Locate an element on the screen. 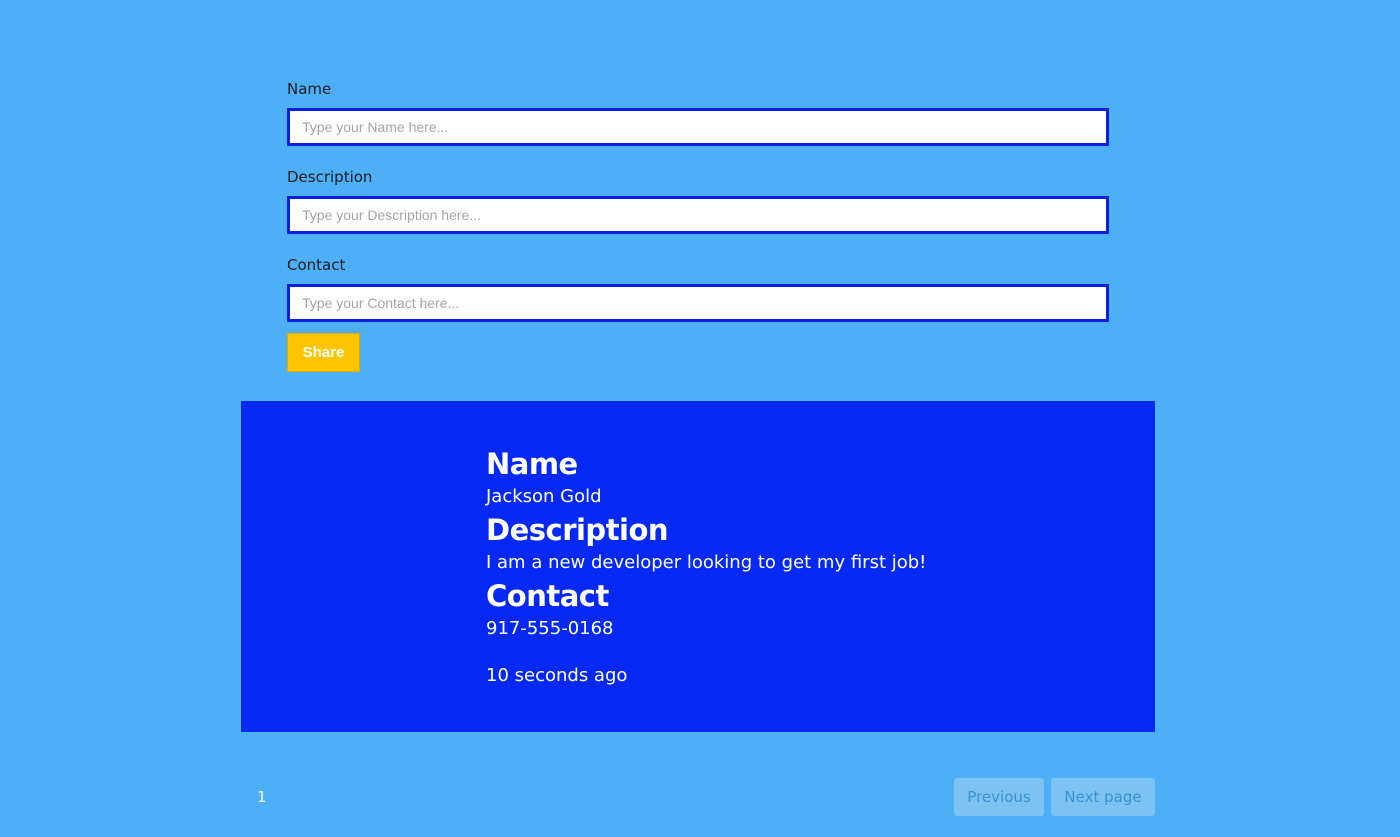 This screenshot has width=1400, height=837. contact-label: Contact is located at coordinates (316, 265).